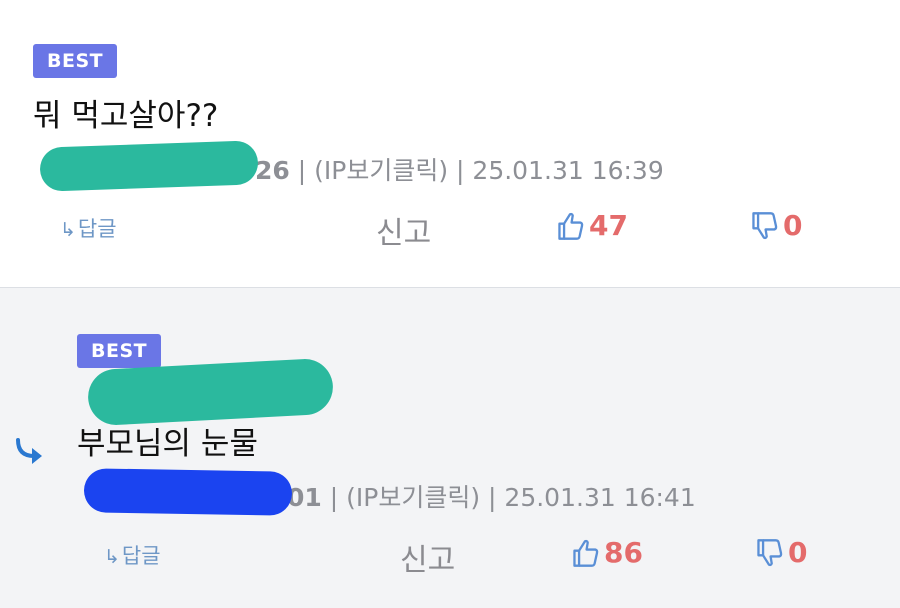 The width and height of the screenshot is (900, 608). Describe the element at coordinates (600, 497) in the screenshot. I see `timestamp: 25.01.31 16:41` at that location.